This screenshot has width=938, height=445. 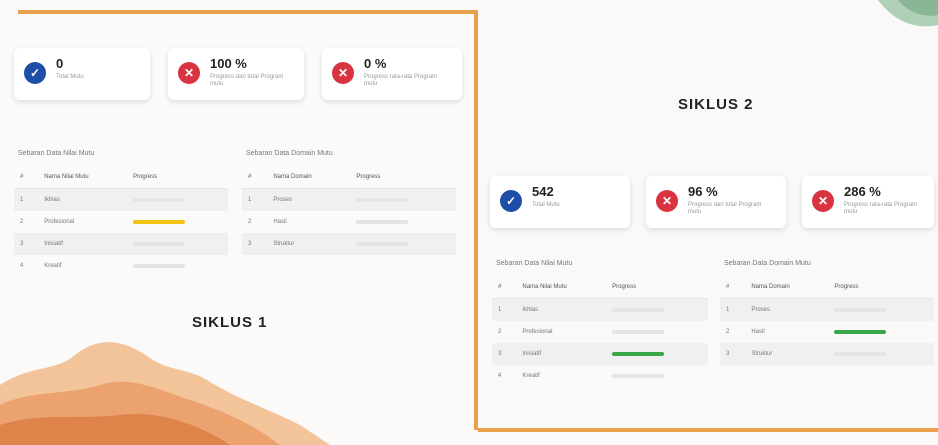 What do you see at coordinates (121, 222) in the screenshot?
I see `table-row: 2 Profesional` at bounding box center [121, 222].